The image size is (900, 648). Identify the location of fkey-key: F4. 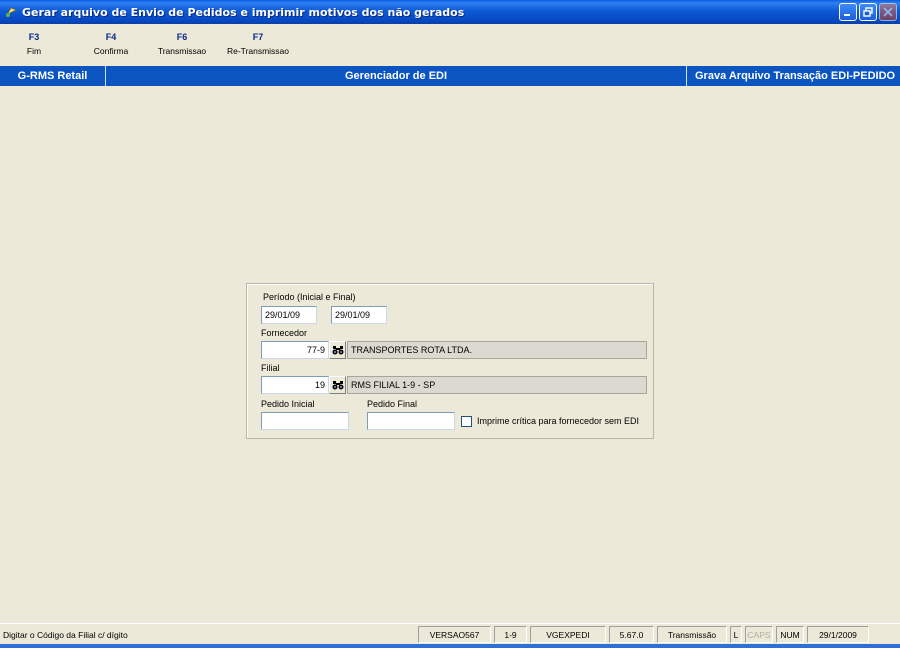
(111, 37).